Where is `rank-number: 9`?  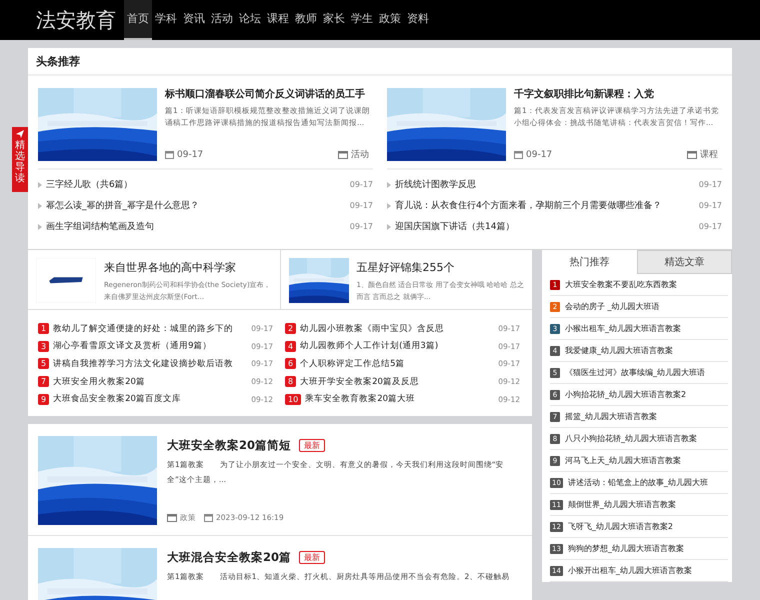
rank-number: 9 is located at coordinates (44, 399).